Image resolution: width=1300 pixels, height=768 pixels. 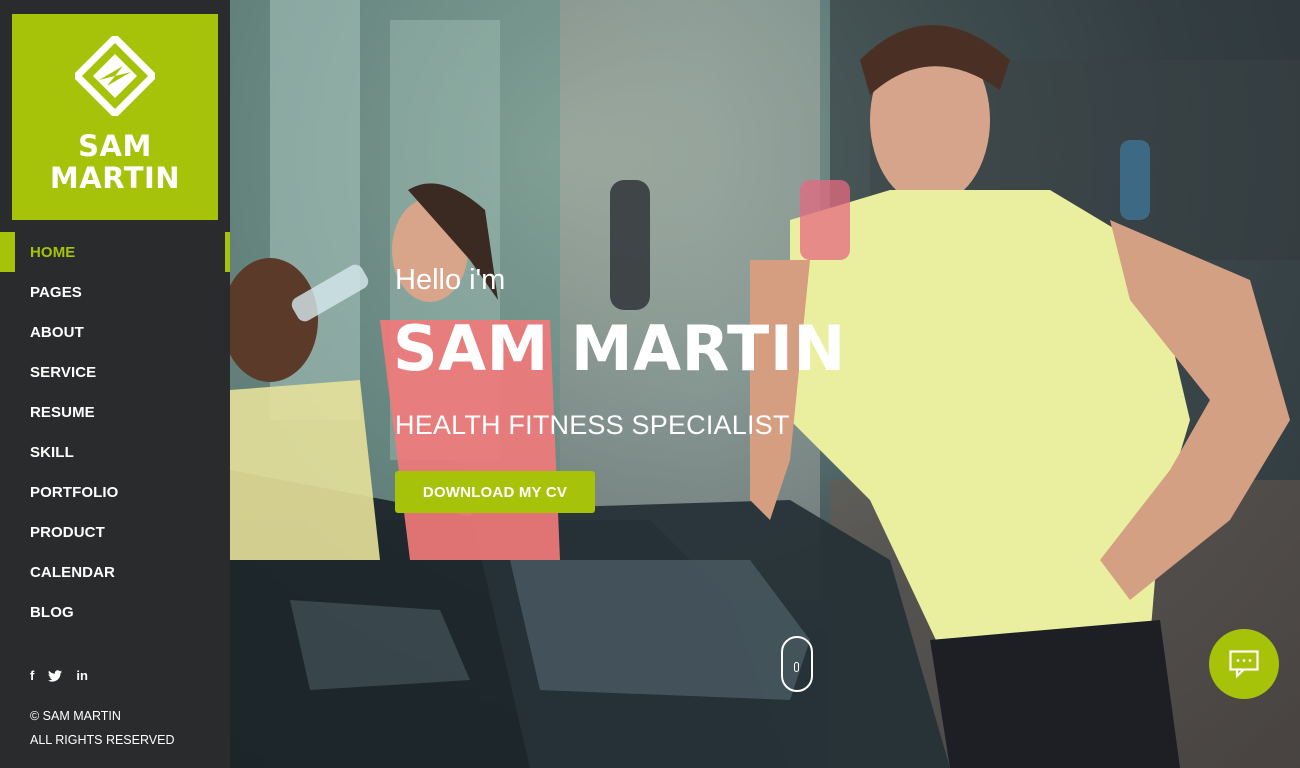 I want to click on nav-item-about: ABOUT, so click(x=115, y=332).